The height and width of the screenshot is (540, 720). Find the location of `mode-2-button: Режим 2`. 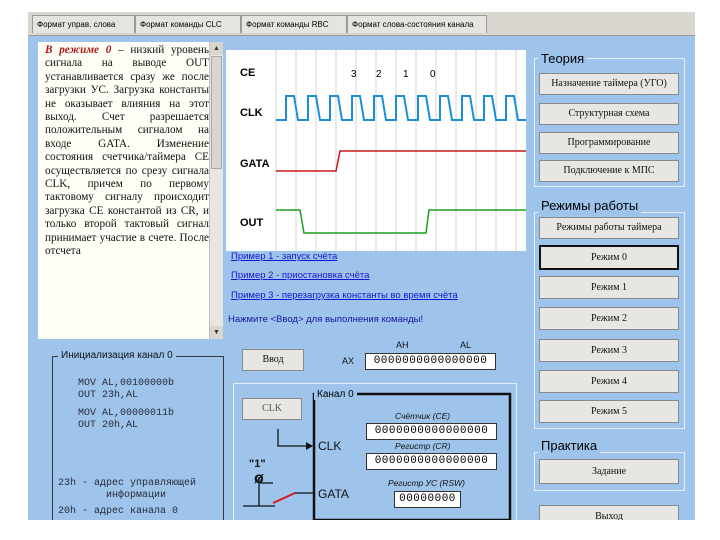

mode-2-button: Режим 2 is located at coordinates (609, 318).